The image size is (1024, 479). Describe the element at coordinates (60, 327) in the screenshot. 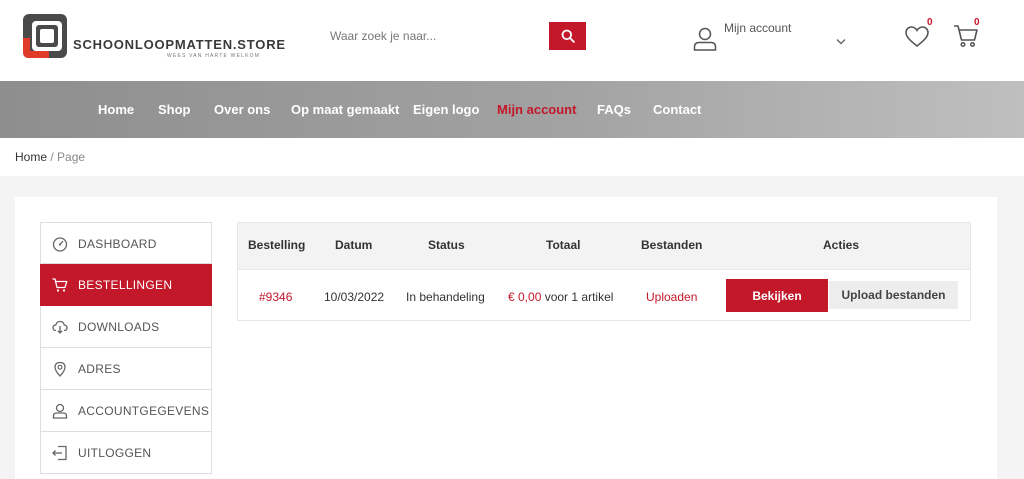

I see `cloud-download-icon` at that location.